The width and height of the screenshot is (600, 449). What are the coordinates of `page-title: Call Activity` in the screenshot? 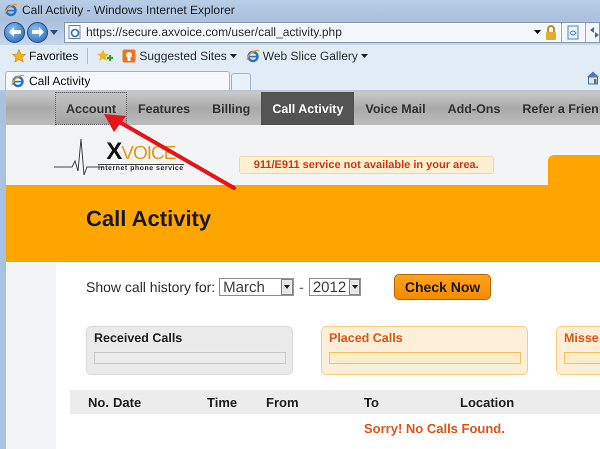 It's located at (149, 219).